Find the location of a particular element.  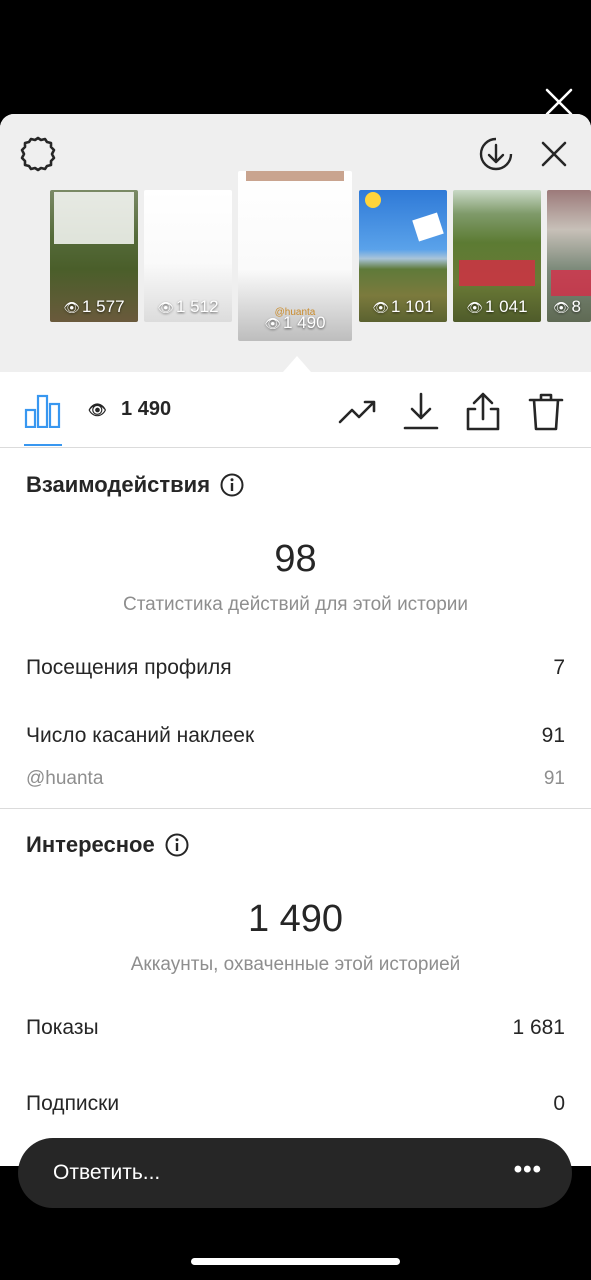

view-count-value: 1 490 is located at coordinates (146, 409).